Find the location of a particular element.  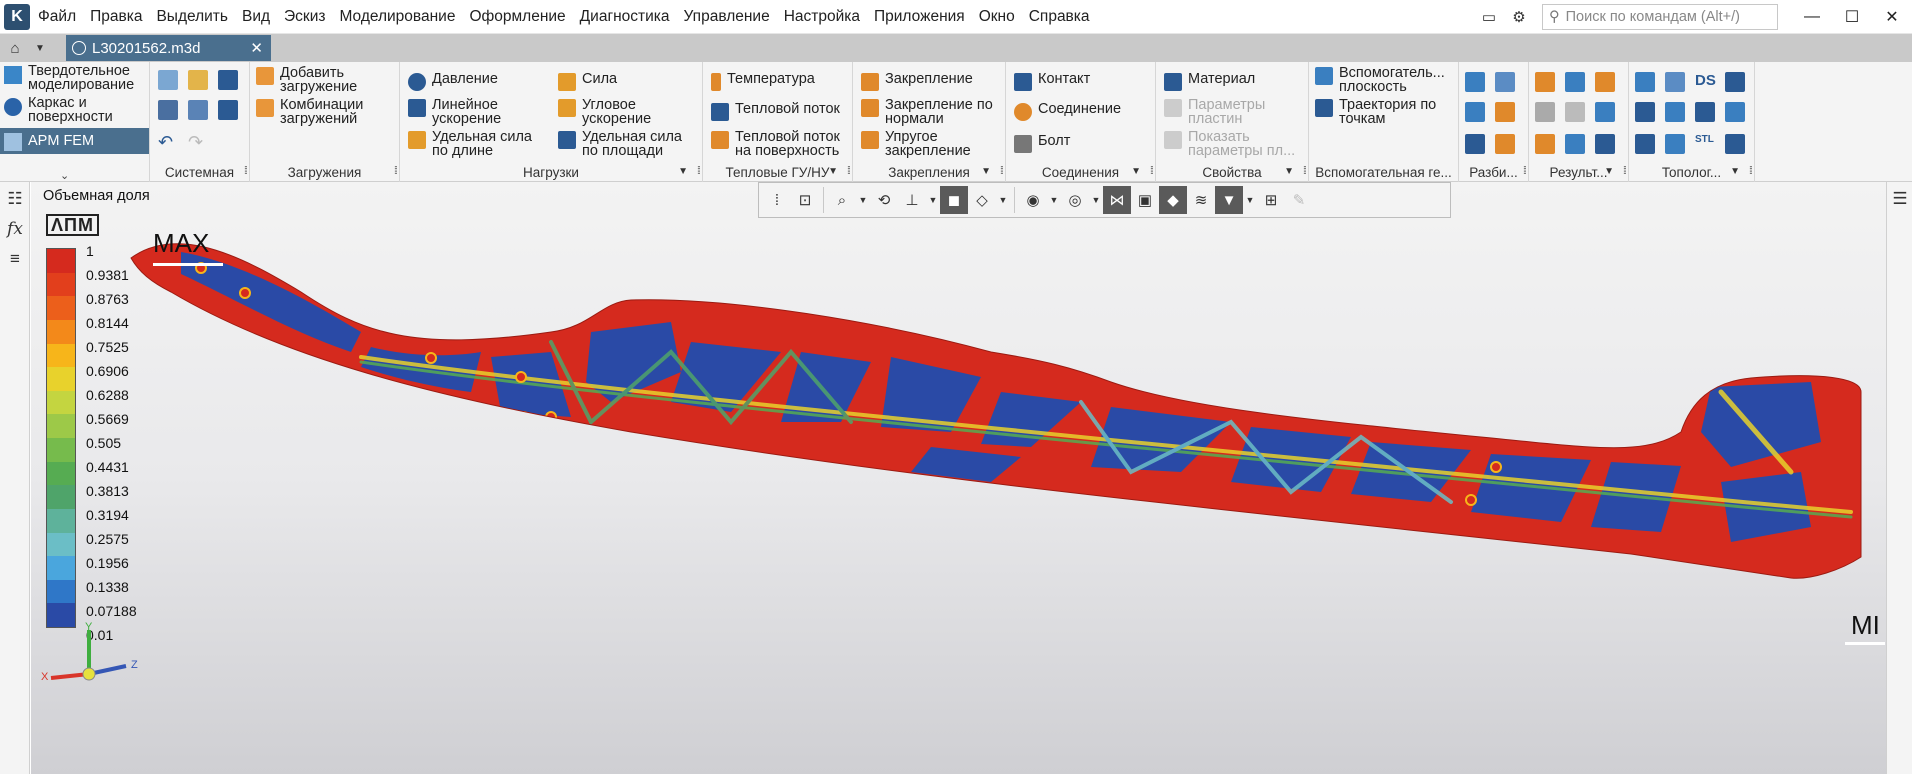

plate-params-button: Параметры пластин is located at coordinates (1226, 112).